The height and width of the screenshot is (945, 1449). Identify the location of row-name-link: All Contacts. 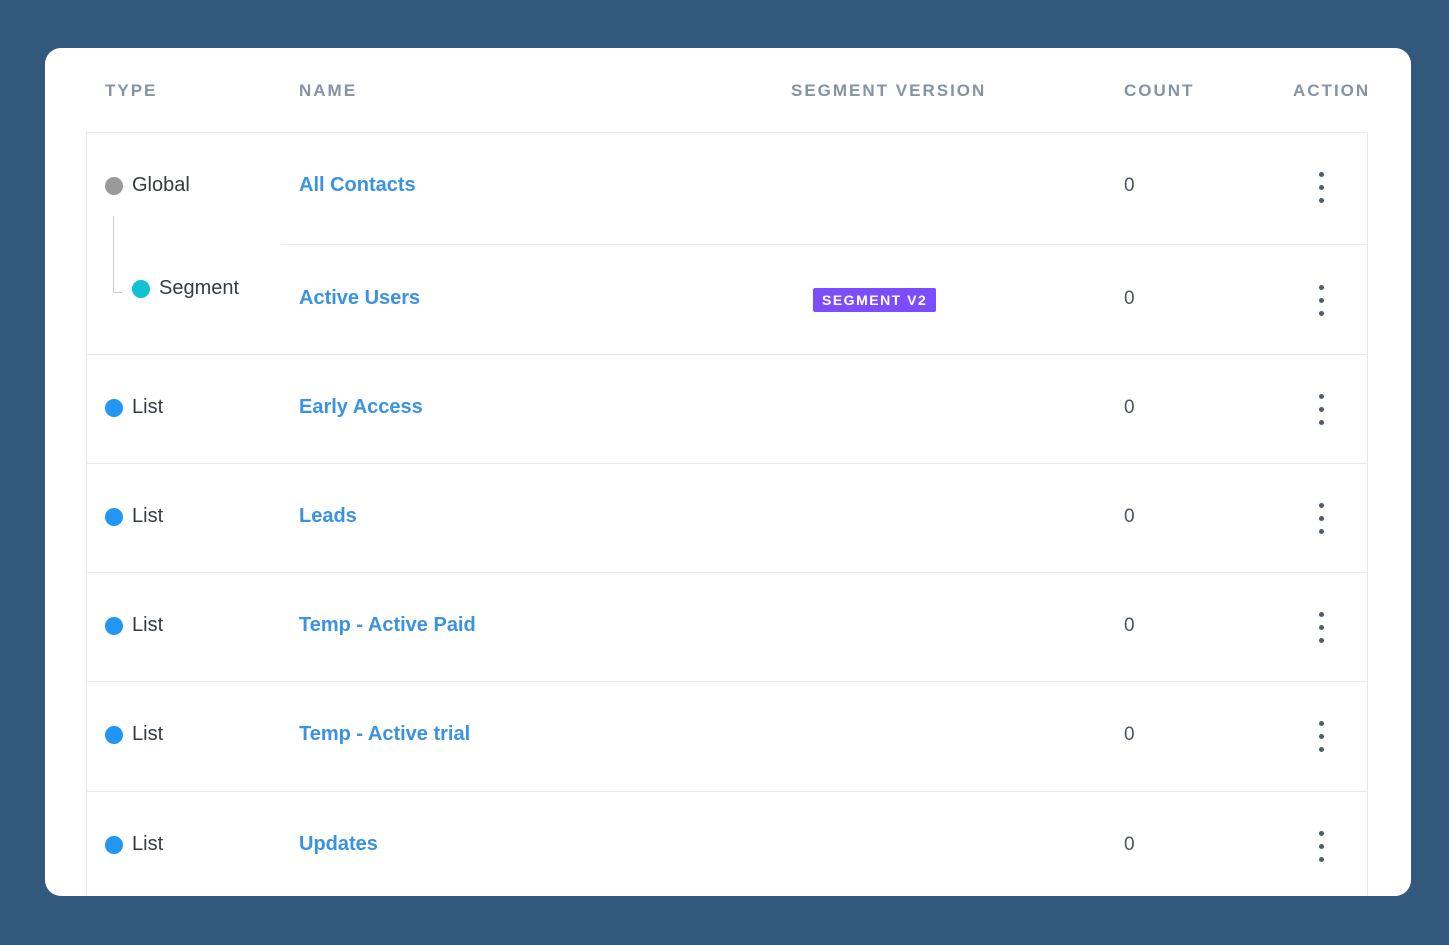
(357, 185).